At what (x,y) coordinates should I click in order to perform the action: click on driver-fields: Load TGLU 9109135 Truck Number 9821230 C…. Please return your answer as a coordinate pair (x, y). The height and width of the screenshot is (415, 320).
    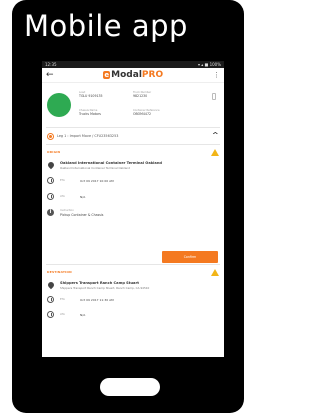
    Looking at the image, I should click on (129, 107).